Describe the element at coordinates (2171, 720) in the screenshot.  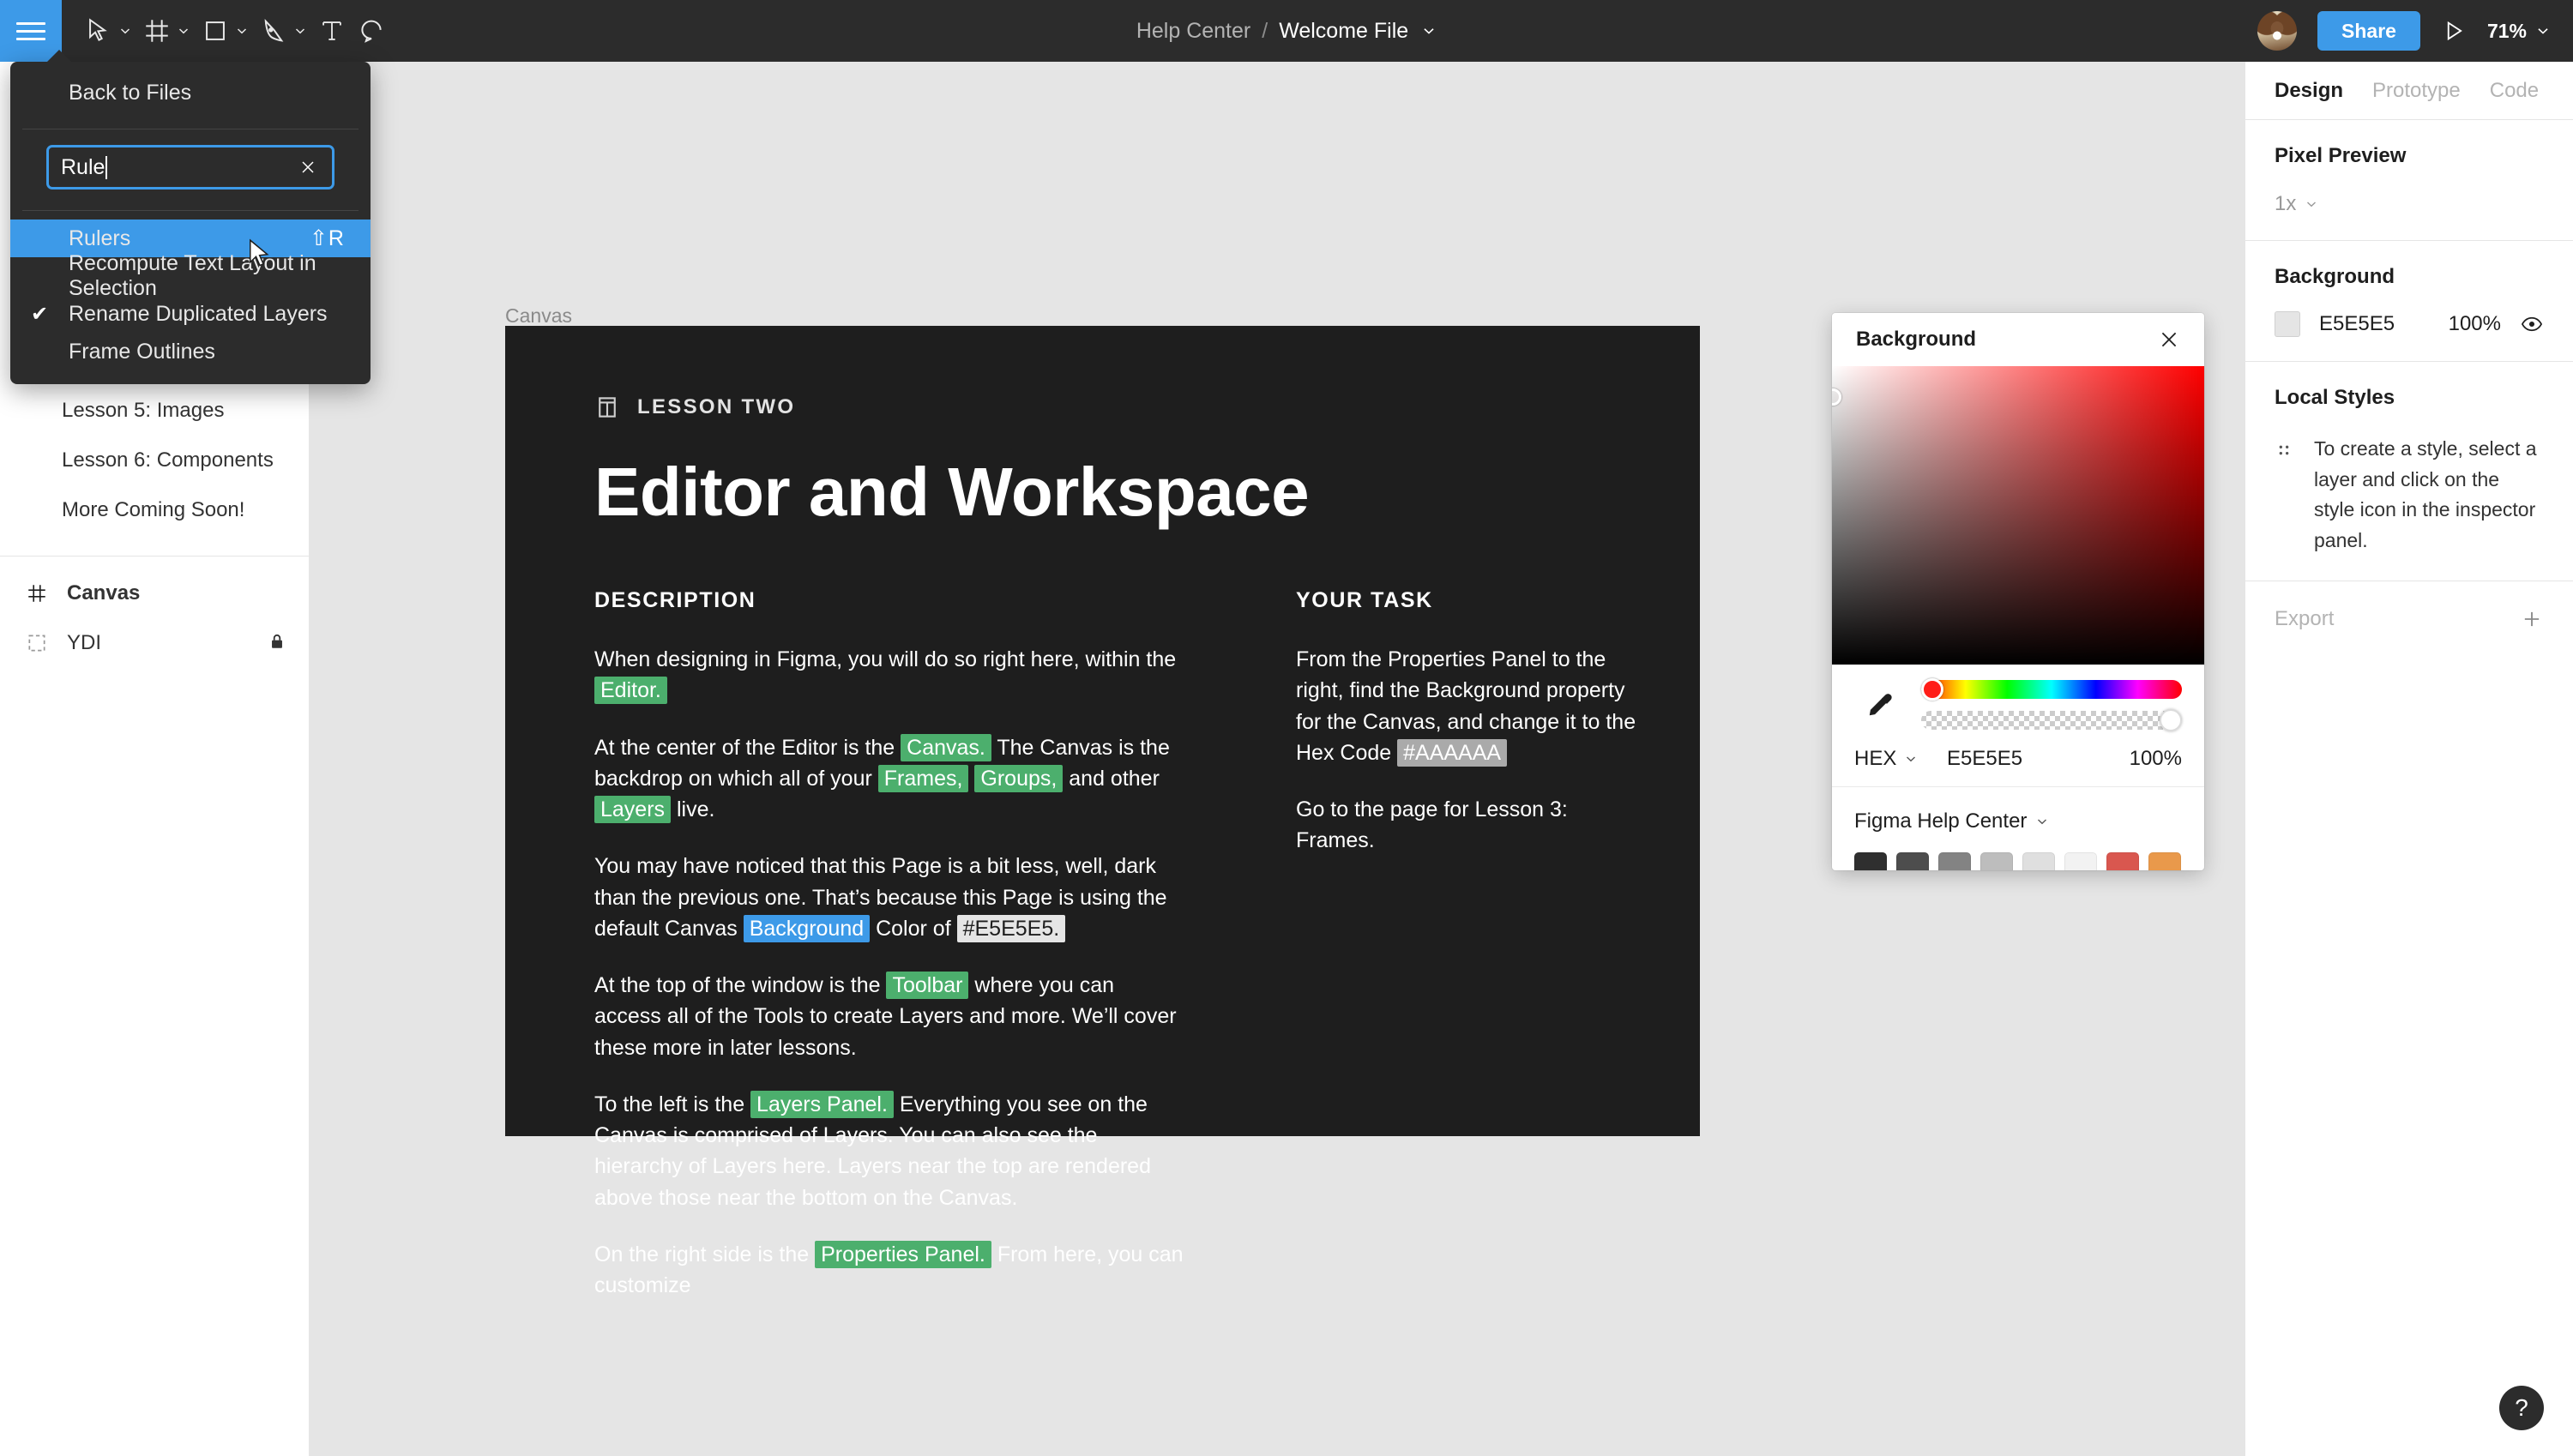
I see `alpha-slider-knob` at that location.